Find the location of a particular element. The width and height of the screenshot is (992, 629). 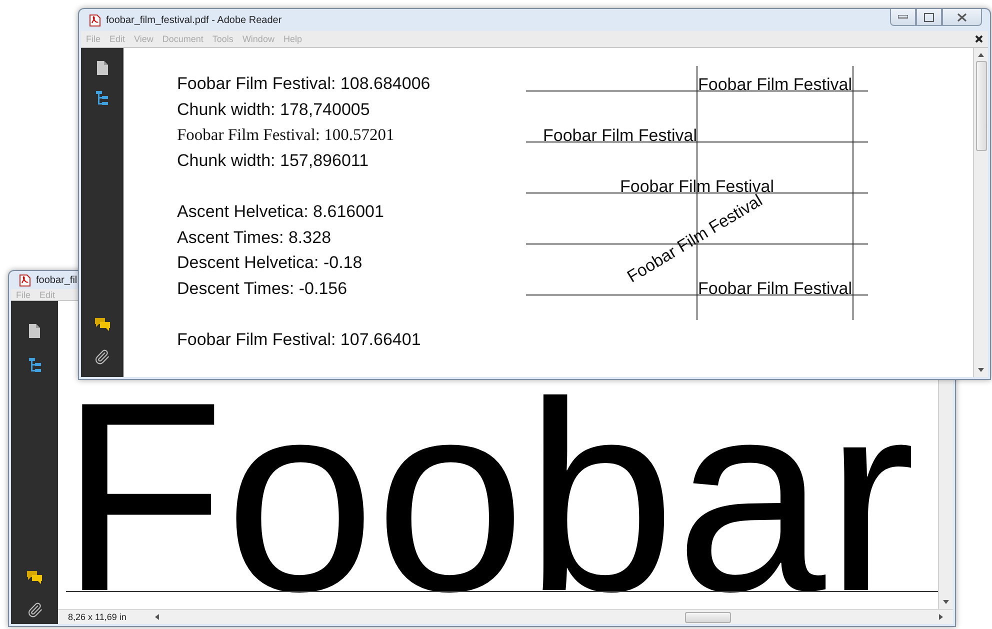

minimize-icon is located at coordinates (903, 17).